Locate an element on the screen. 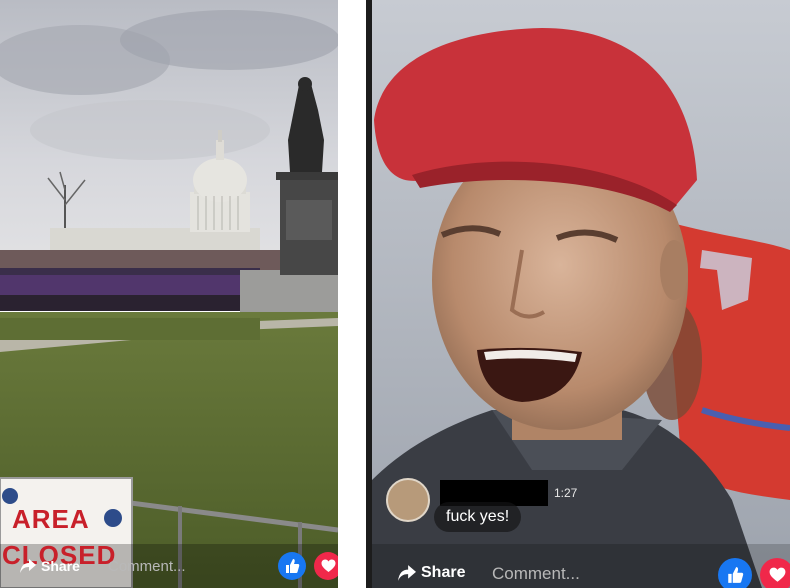 The image size is (790, 588). left-share-button: Share is located at coordinates (50, 566).